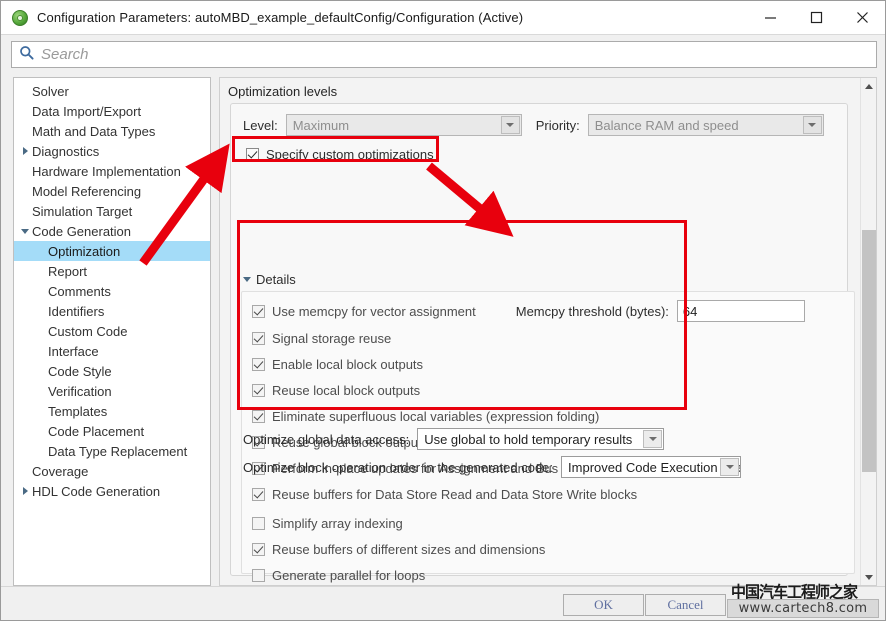 Image resolution: width=886 pixels, height=621 pixels. Describe the element at coordinates (541, 439) in the screenshot. I see `global-data-access-dropdown: Use global to hold temporary results` at that location.